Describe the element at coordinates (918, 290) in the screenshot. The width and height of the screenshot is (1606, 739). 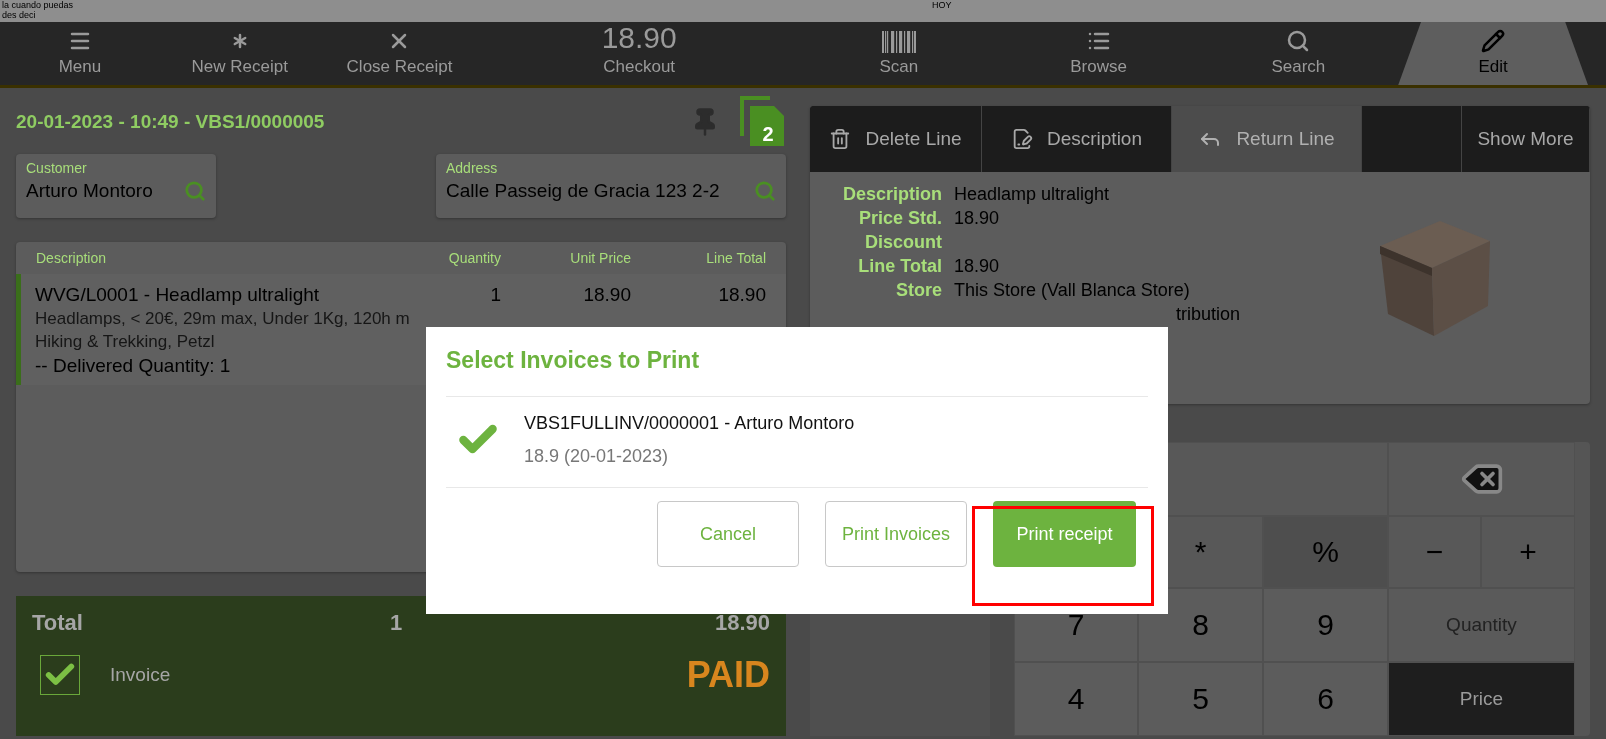
I see `detail-label: Store` at that location.